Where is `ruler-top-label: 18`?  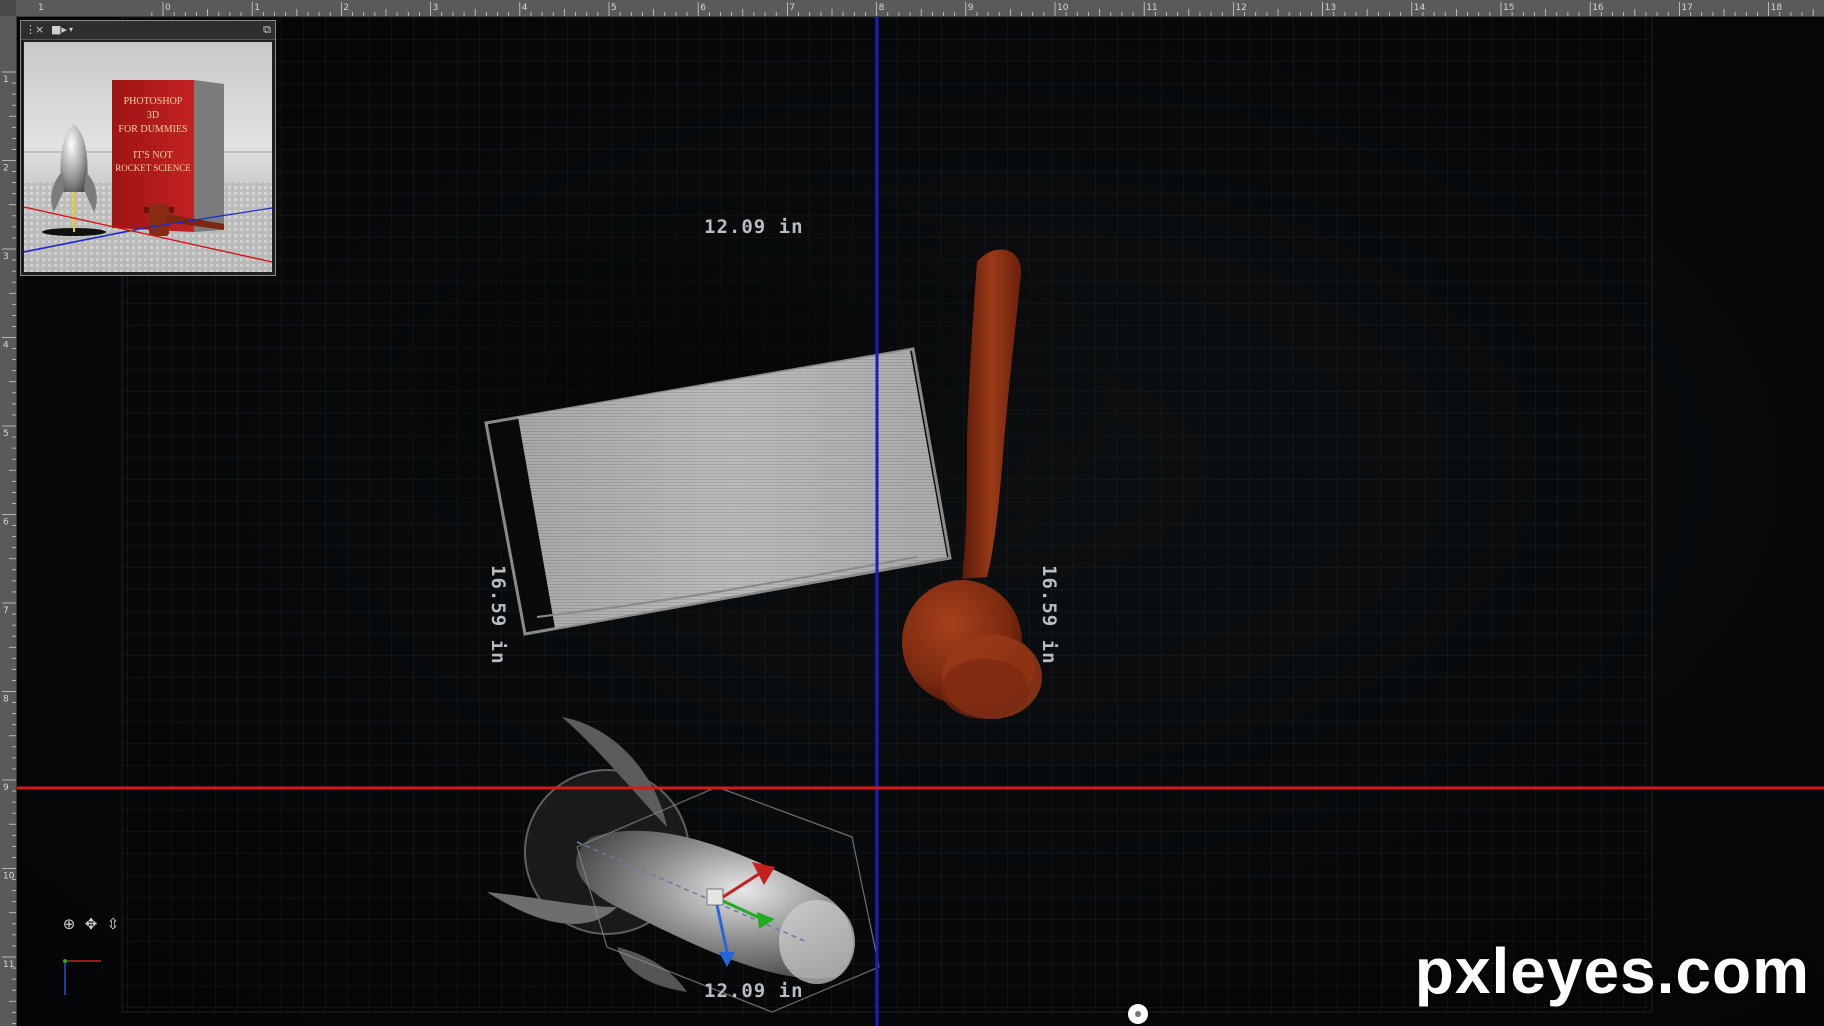 ruler-top-label: 18 is located at coordinates (1777, 8).